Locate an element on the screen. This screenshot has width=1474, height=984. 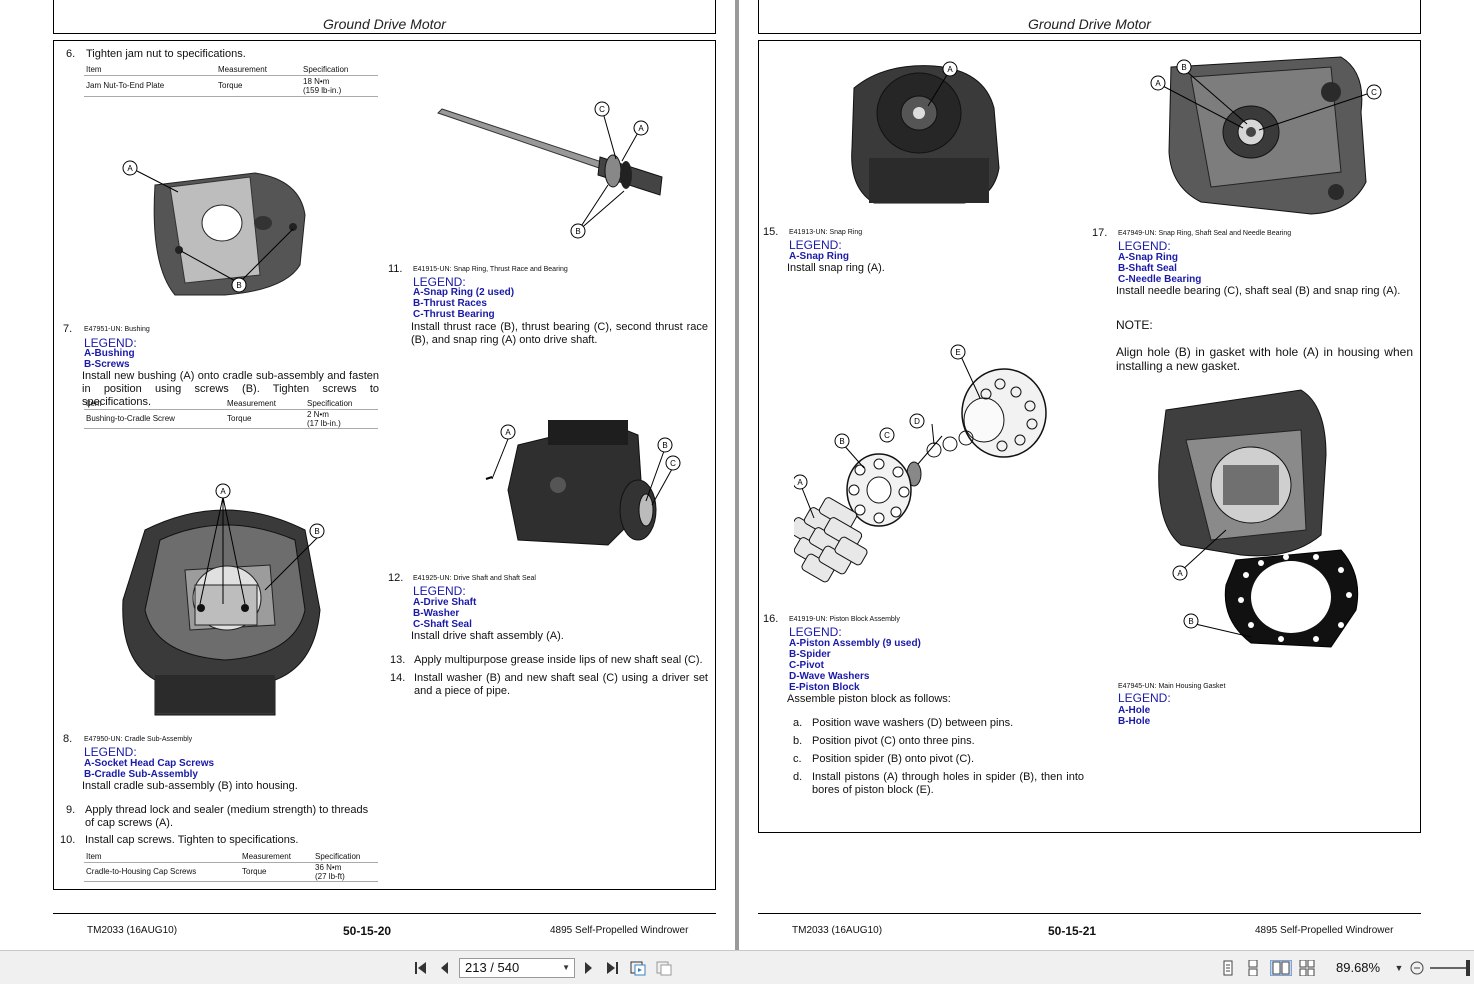
first-page-button is located at coordinates (421, 968).